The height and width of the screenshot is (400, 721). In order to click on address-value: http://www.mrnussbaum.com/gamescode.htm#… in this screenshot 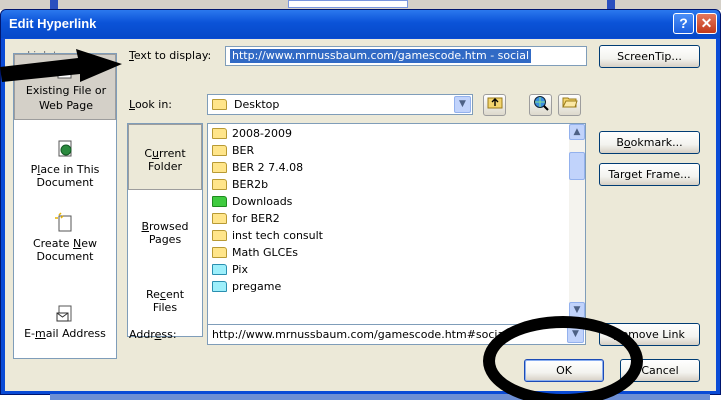, I will do `click(360, 334)`.